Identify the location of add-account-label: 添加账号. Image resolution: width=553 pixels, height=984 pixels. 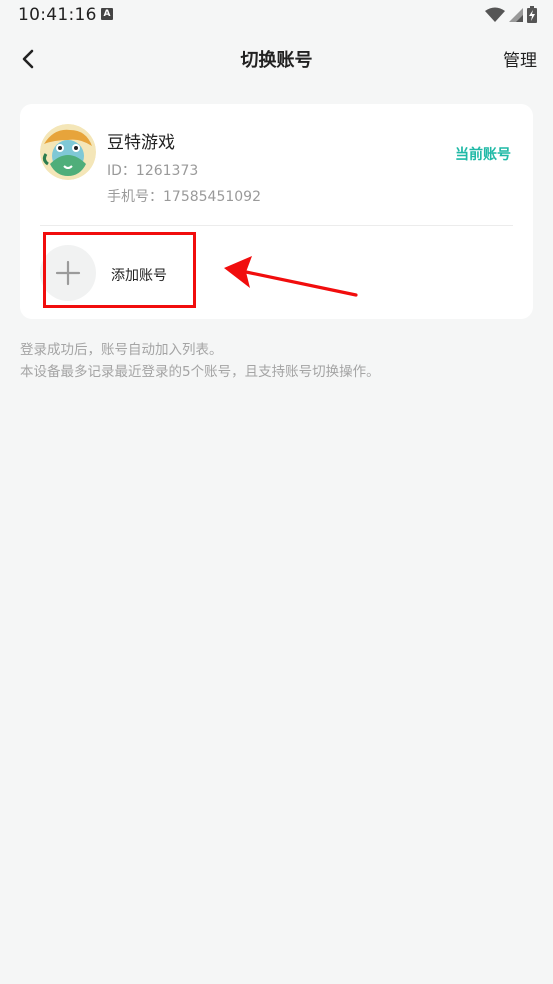
(139, 276).